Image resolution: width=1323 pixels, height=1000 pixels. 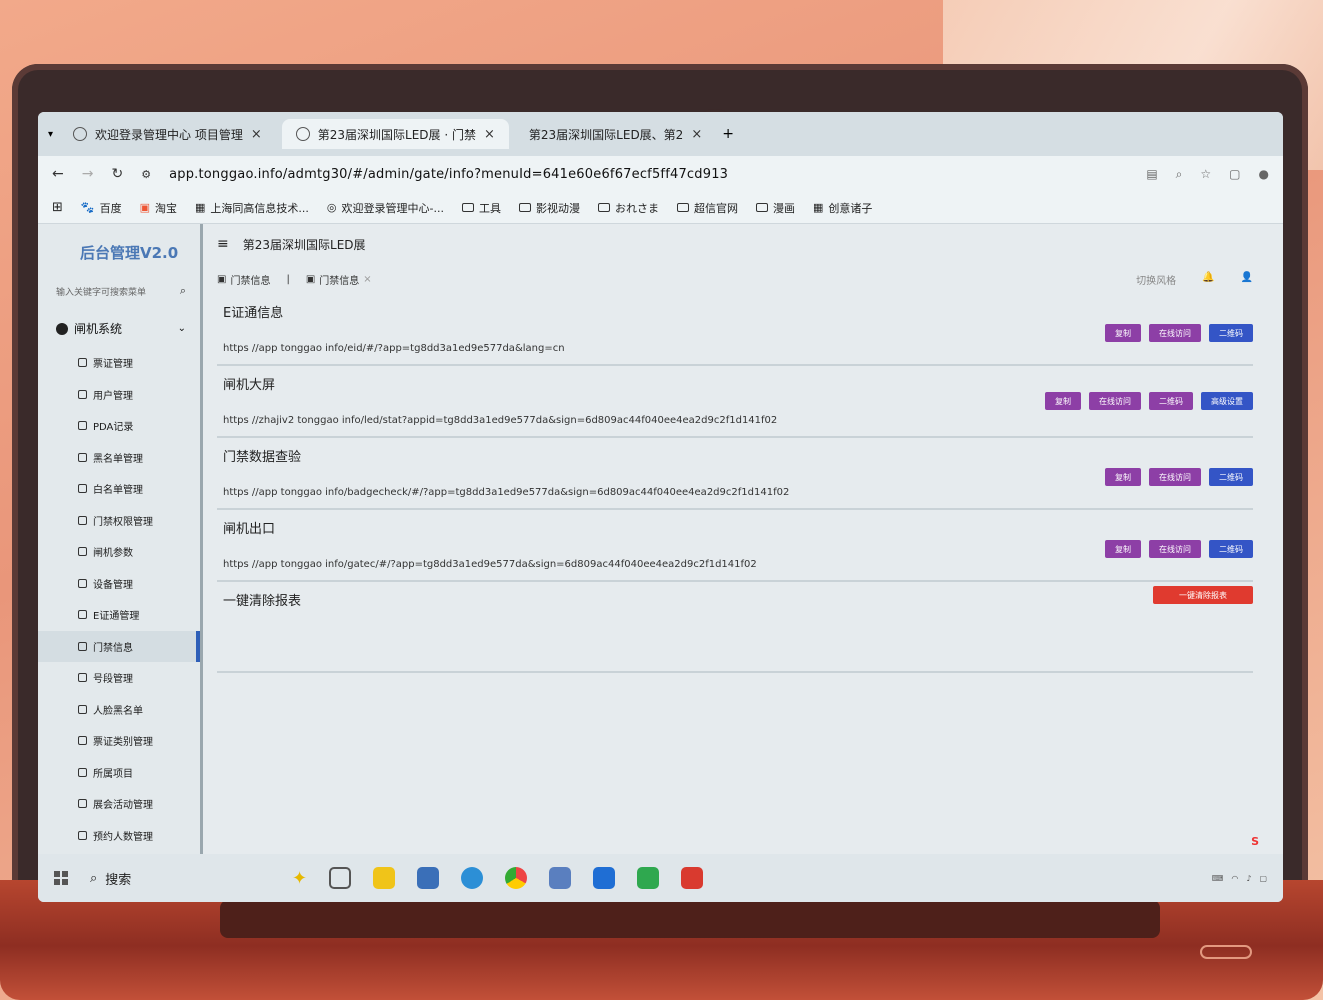 What do you see at coordinates (1156, 279) in the screenshot?
I see `theme-switch: 切换风格` at bounding box center [1156, 279].